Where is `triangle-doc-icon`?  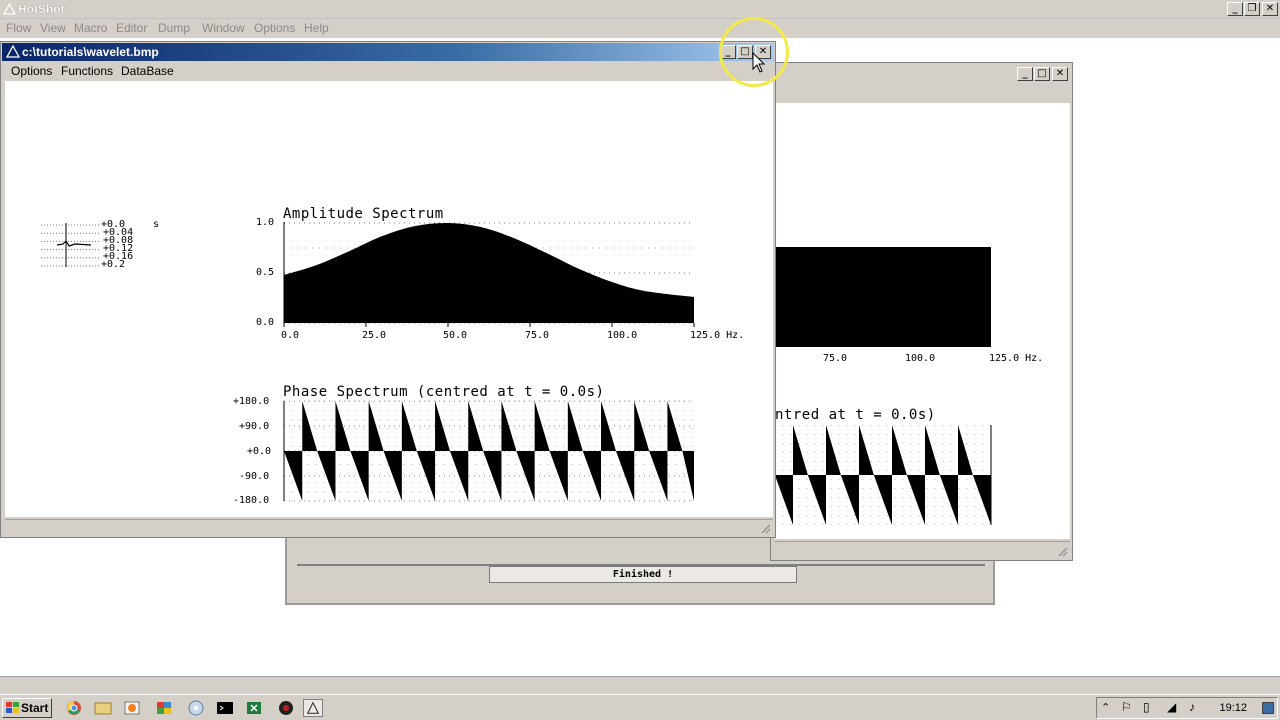 triangle-doc-icon is located at coordinates (13, 51).